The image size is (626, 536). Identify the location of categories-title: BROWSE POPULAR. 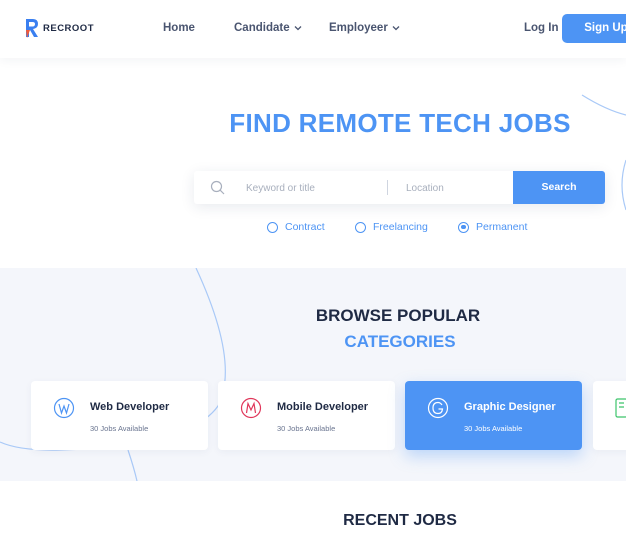
(398, 315).